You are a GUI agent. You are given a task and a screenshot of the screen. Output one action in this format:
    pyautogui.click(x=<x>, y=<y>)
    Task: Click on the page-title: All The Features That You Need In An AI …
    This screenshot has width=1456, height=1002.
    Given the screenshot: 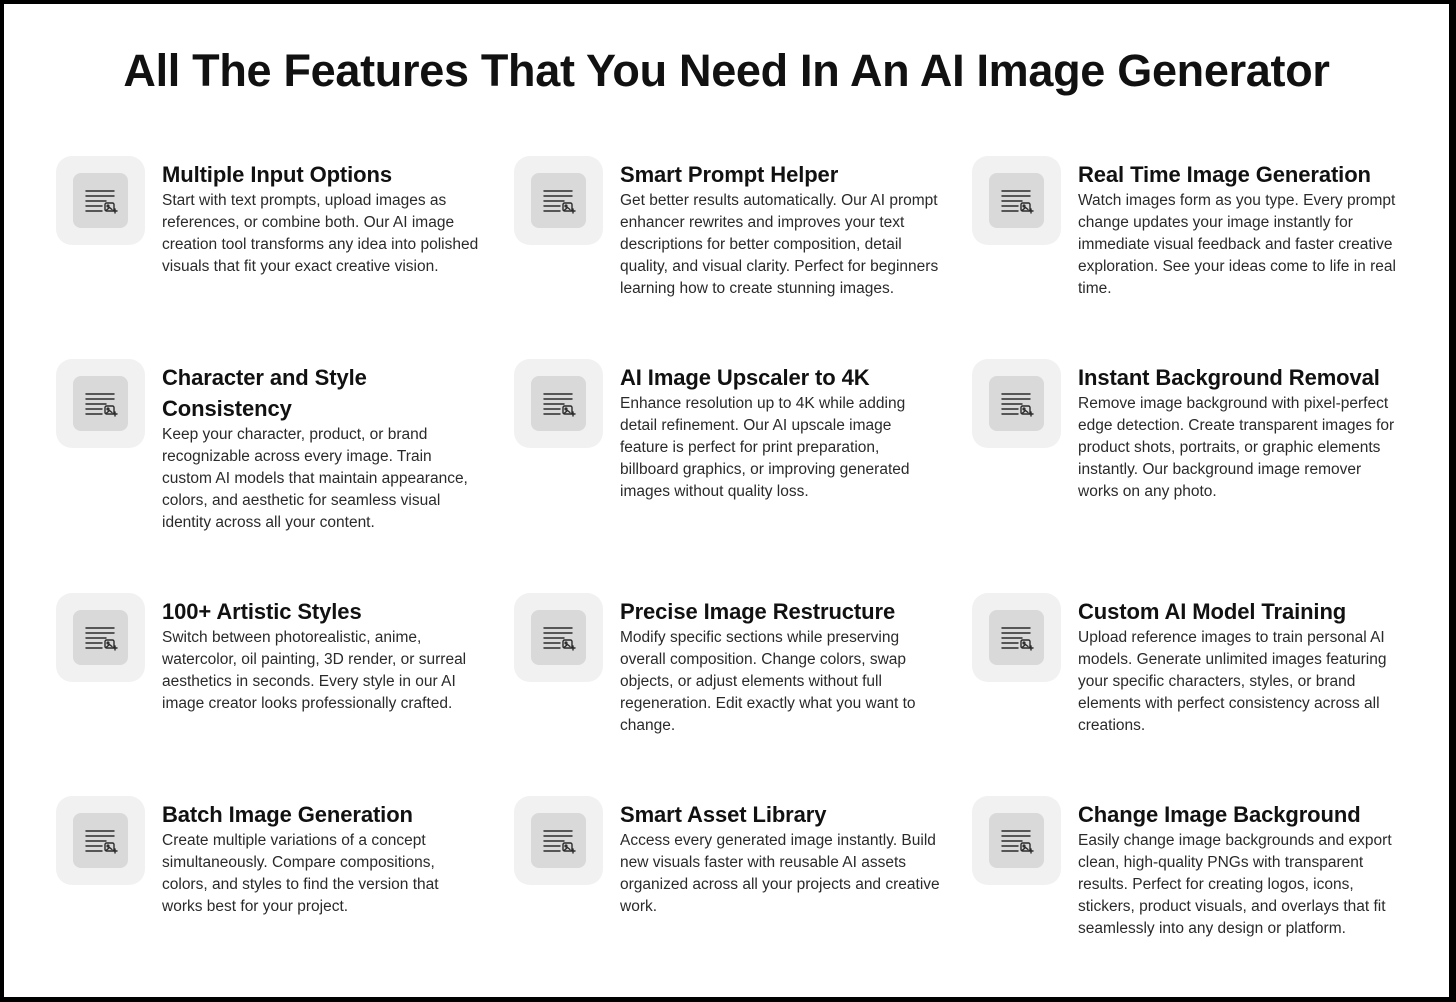 What is the action you would take?
    pyautogui.click(x=726, y=70)
    